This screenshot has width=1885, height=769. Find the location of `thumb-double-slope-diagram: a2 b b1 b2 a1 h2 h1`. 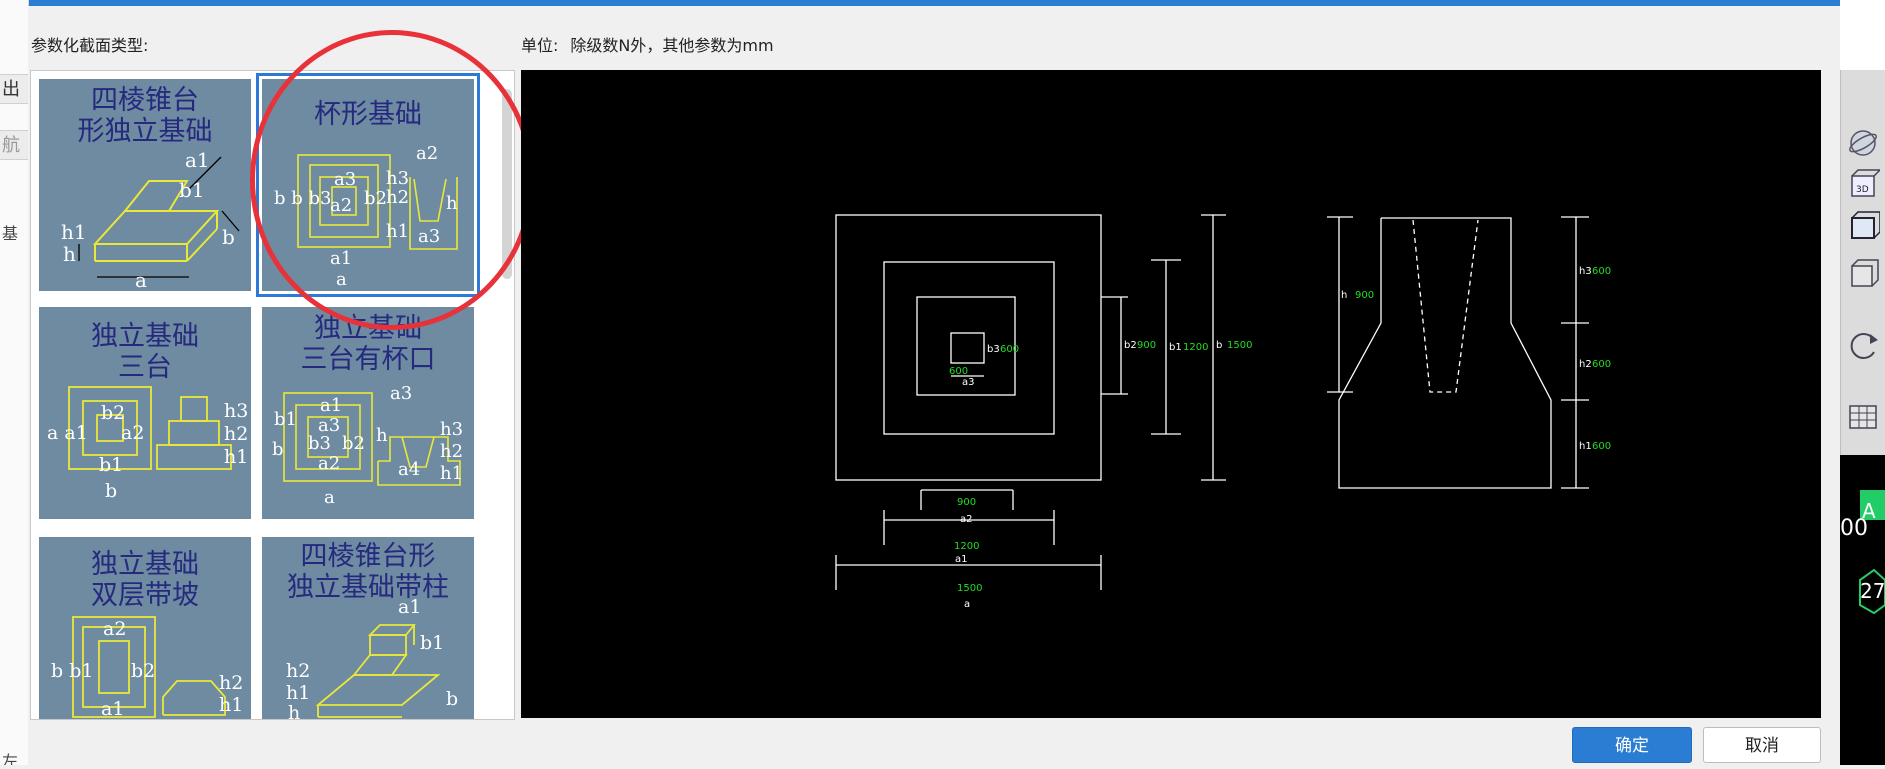

thumb-double-slope-diagram: a2 b b1 b2 a1 h2 h1 is located at coordinates (147, 668).